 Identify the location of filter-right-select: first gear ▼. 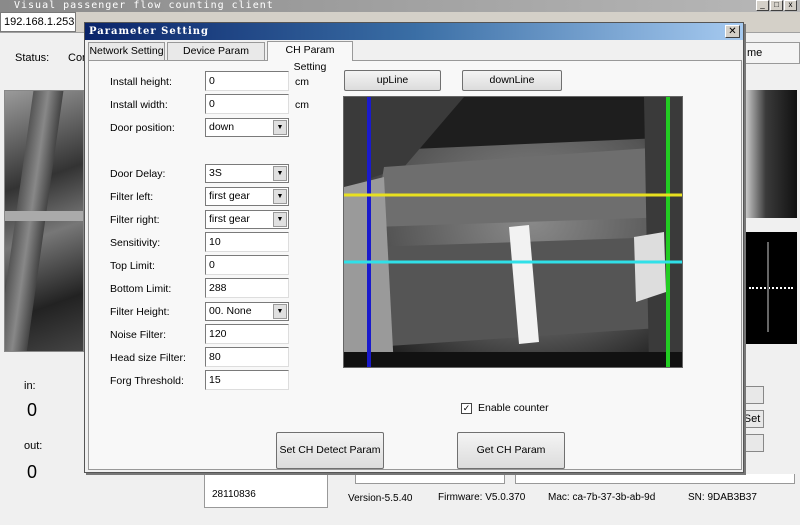
(247, 219).